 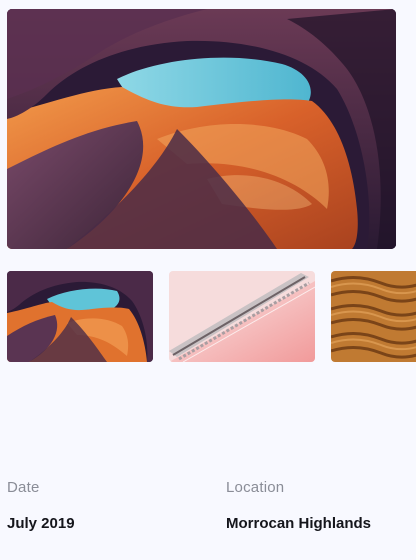 What do you see at coordinates (299, 523) in the screenshot?
I see `location-value: Morrocan Highlands` at bounding box center [299, 523].